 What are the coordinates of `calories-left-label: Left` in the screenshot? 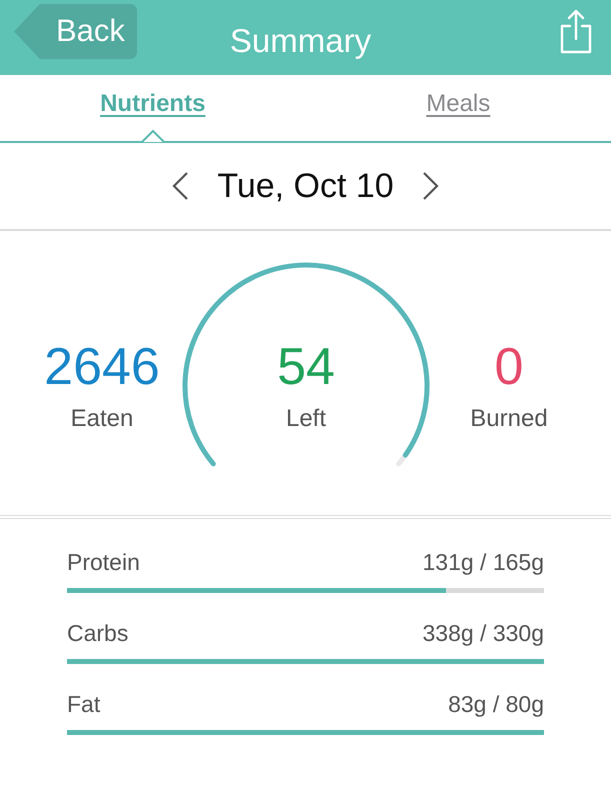 It's located at (306, 419).